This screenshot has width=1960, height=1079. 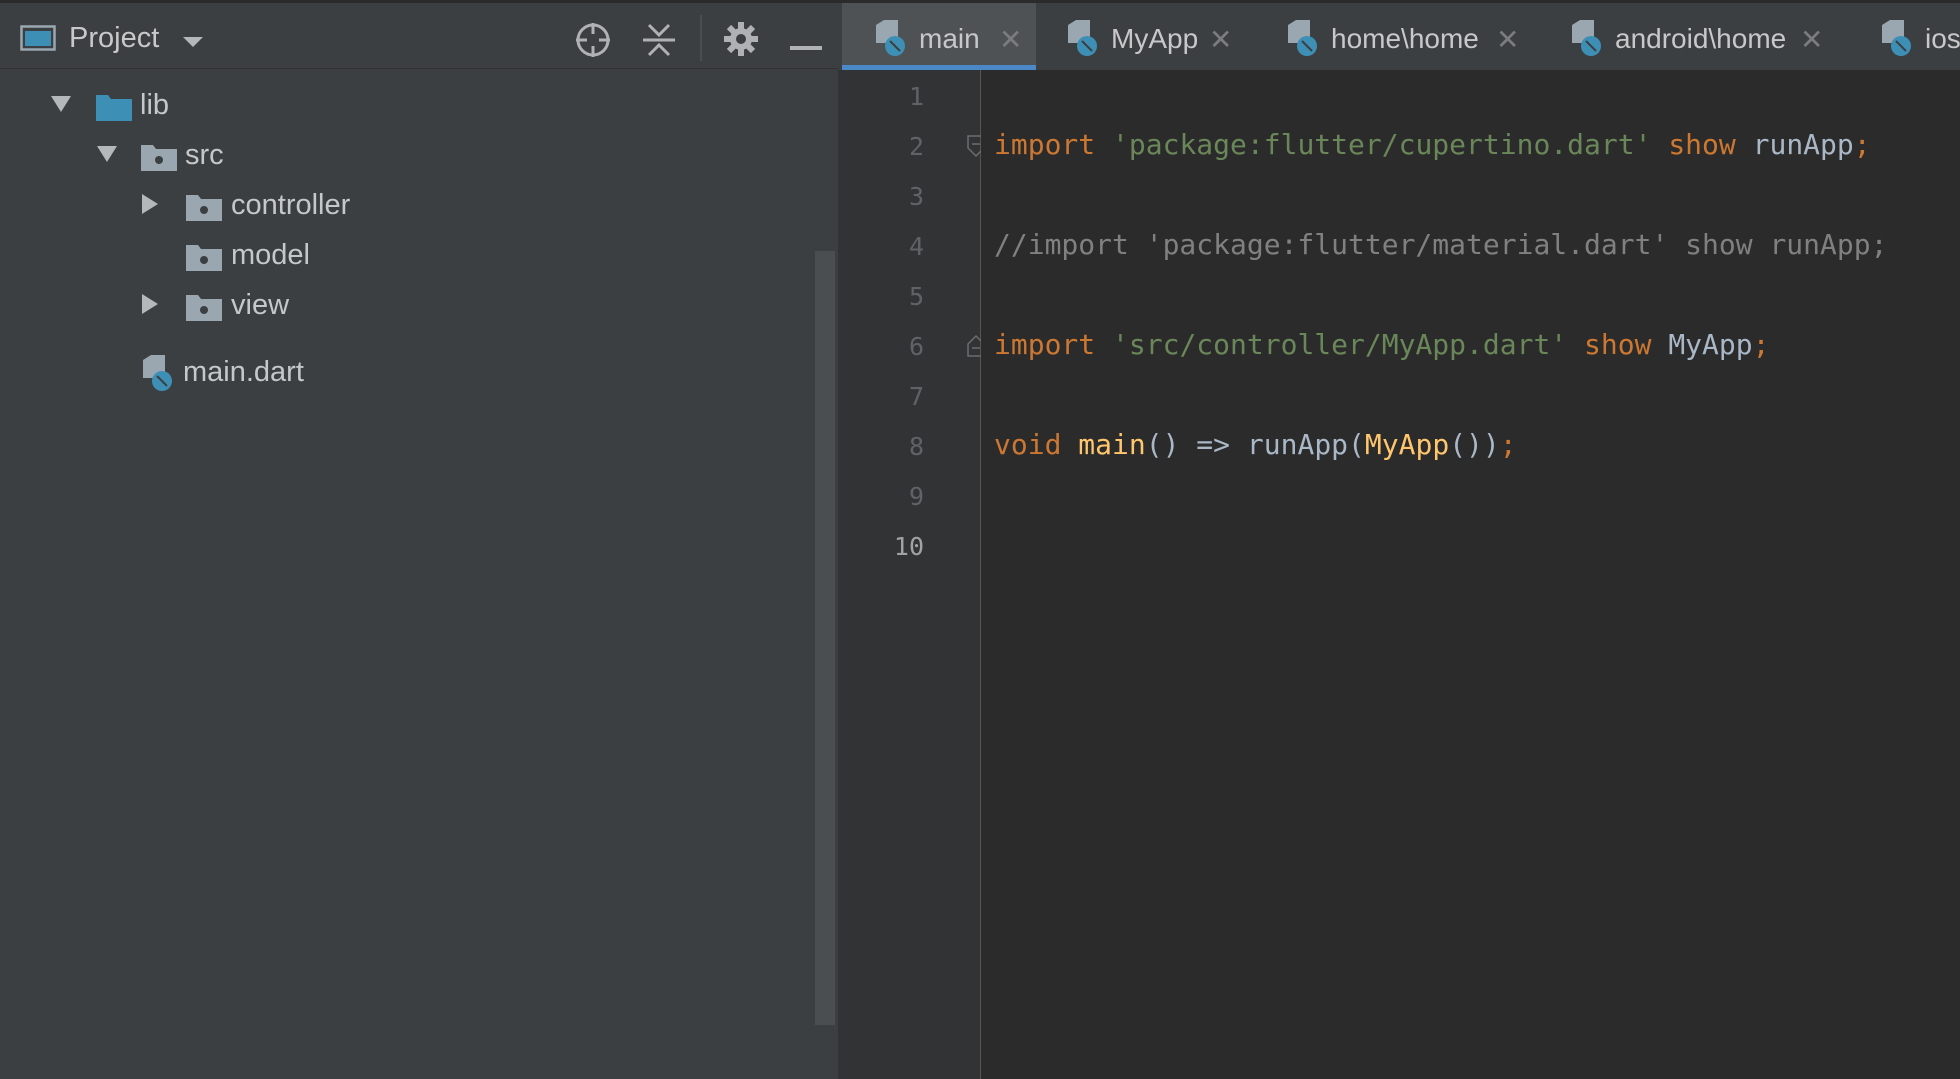 What do you see at coordinates (1407, 444) in the screenshot?
I see `class-token: MyApp` at bounding box center [1407, 444].